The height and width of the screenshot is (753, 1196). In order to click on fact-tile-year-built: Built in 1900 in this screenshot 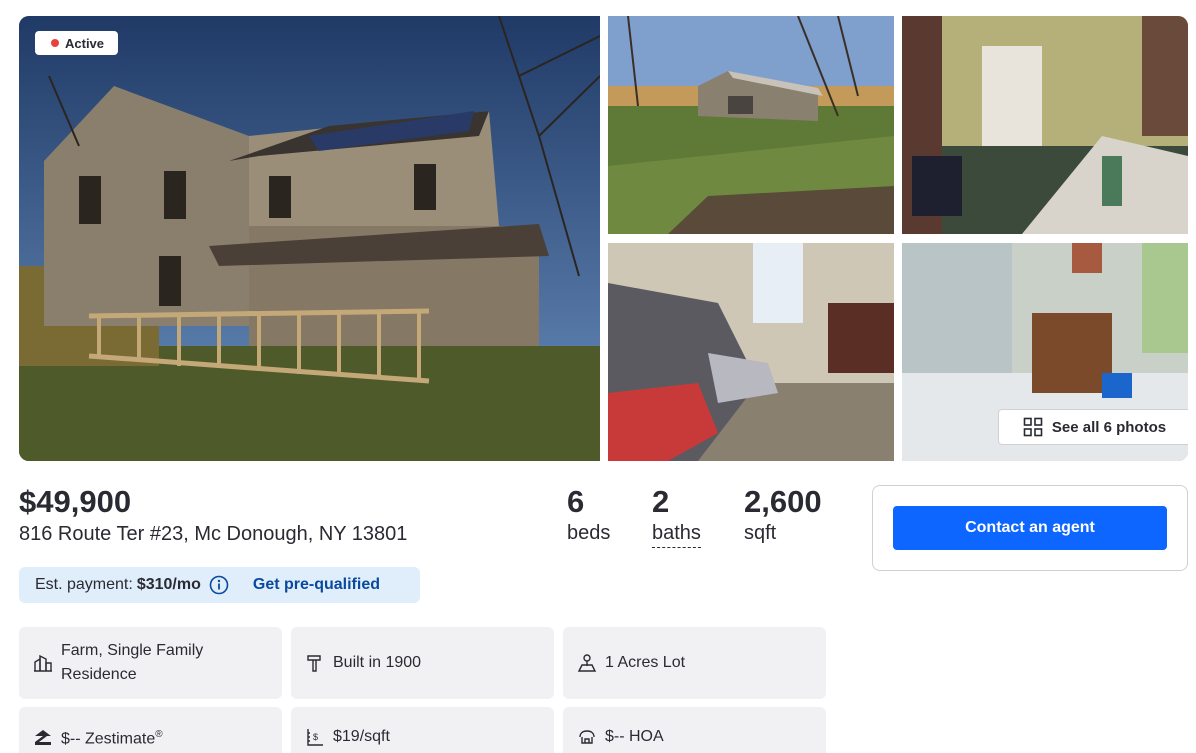, I will do `click(422, 663)`.